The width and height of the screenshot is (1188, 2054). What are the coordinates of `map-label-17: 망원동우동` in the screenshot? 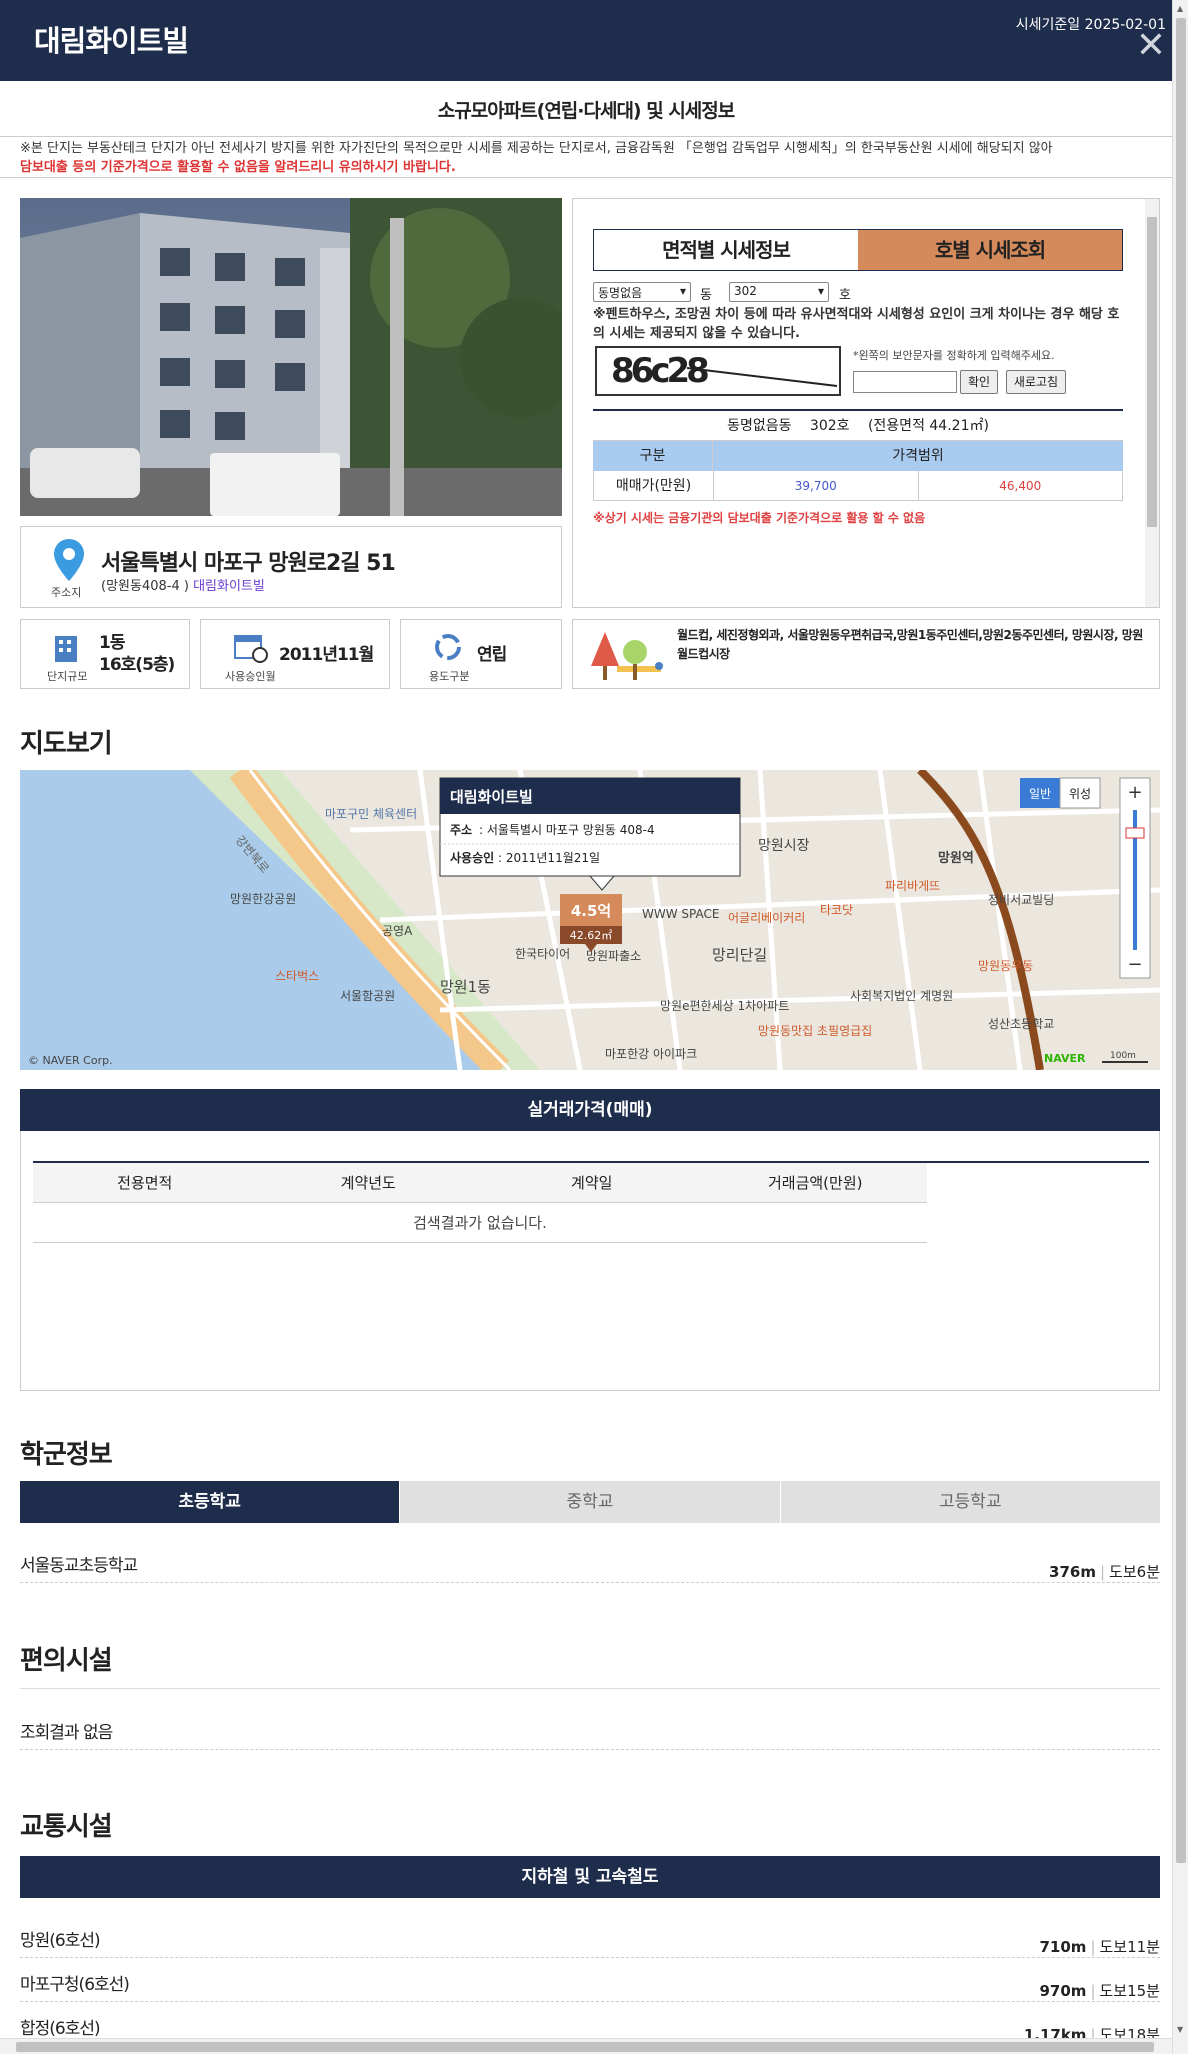 It's located at (1005, 966).